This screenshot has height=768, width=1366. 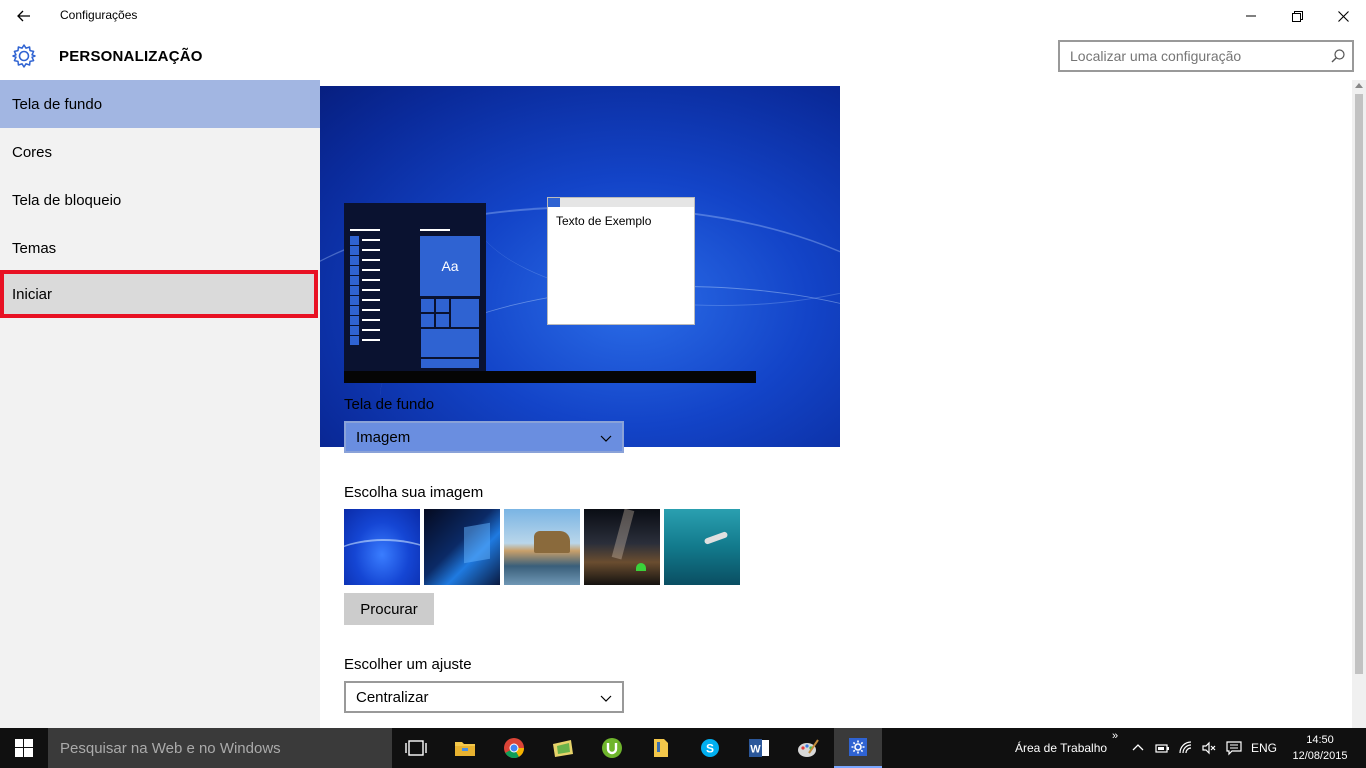 What do you see at coordinates (683, 16) in the screenshot?
I see `title-bar: Configurações` at bounding box center [683, 16].